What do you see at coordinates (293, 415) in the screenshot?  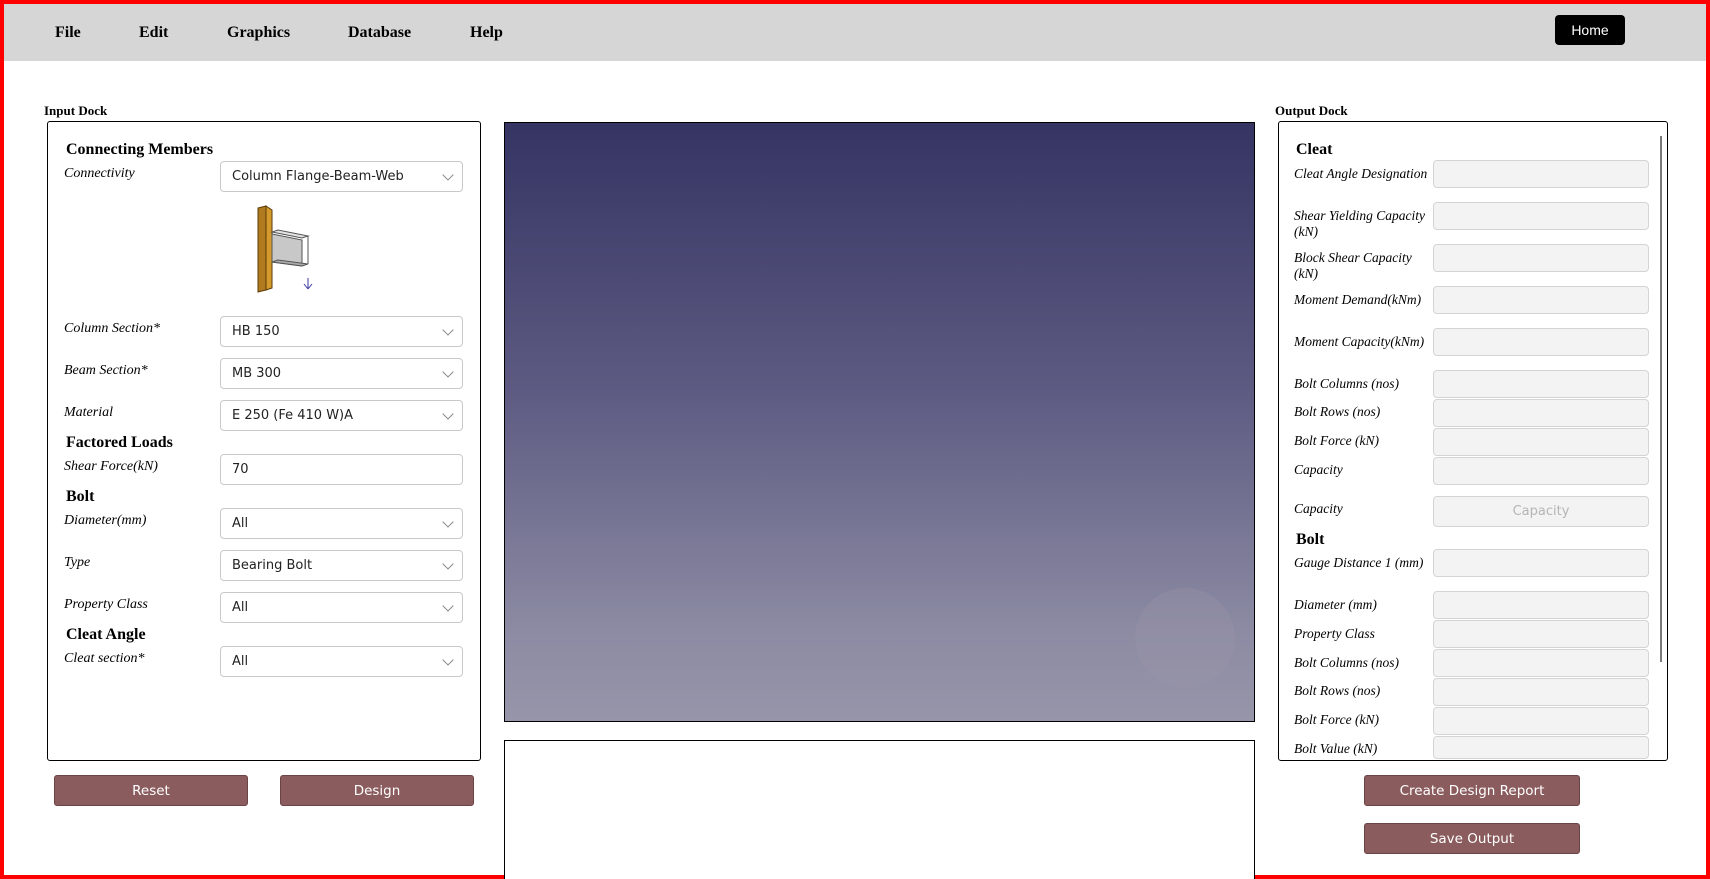 I see `material-value: E 250 (Fe 410 W)A` at bounding box center [293, 415].